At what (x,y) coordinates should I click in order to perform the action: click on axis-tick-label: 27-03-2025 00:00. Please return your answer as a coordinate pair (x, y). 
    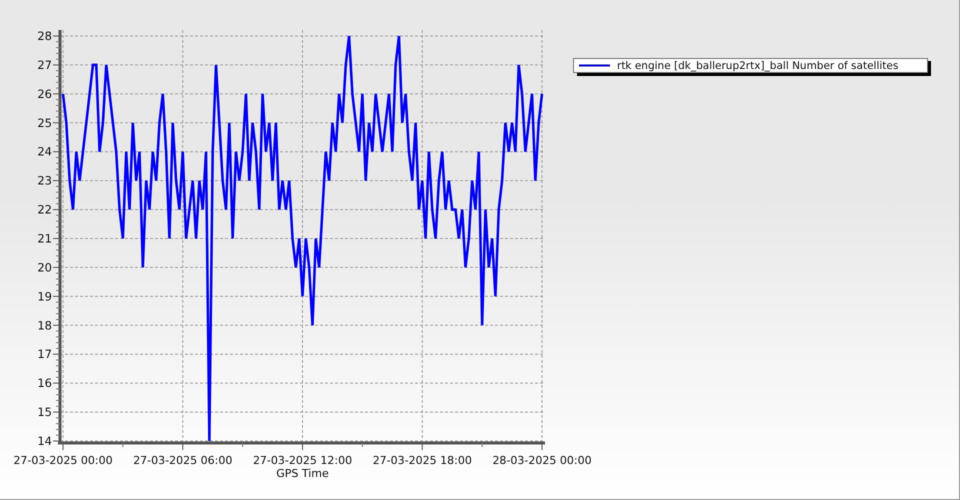
    Looking at the image, I should click on (63, 460).